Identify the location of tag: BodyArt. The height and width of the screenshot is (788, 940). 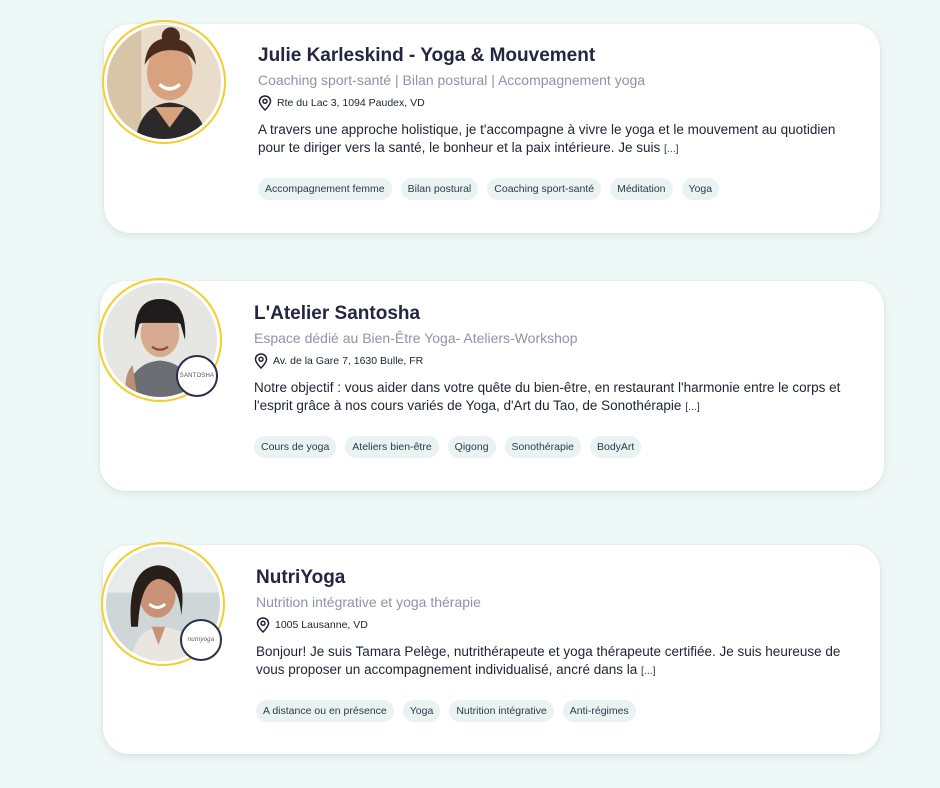
(616, 447).